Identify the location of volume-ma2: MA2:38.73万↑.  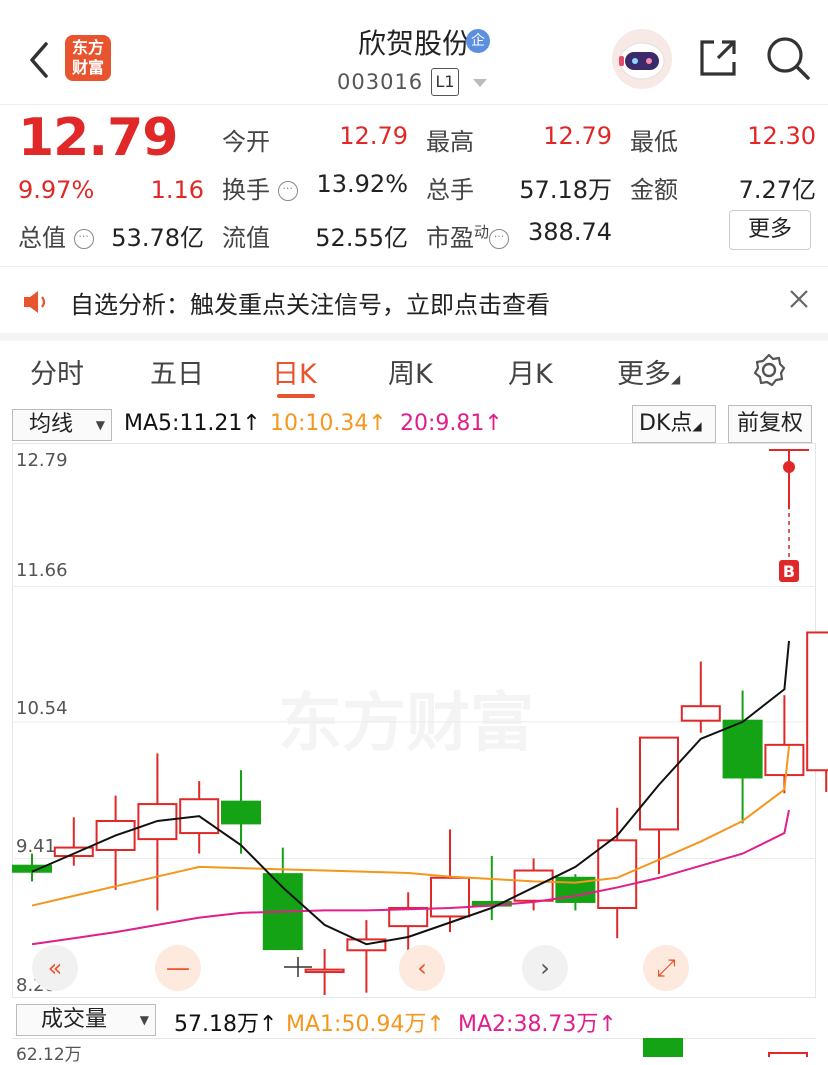
(537, 1024).